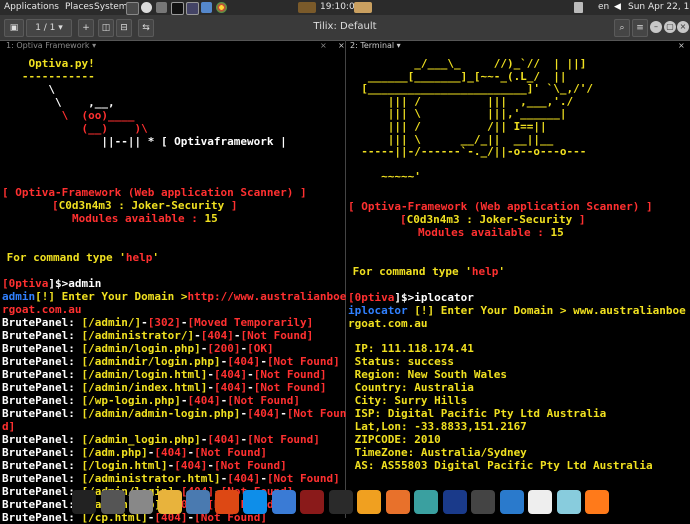 The height and width of the screenshot is (524, 690). What do you see at coordinates (48, 76) in the screenshot?
I see `banner-line: -----------` at bounding box center [48, 76].